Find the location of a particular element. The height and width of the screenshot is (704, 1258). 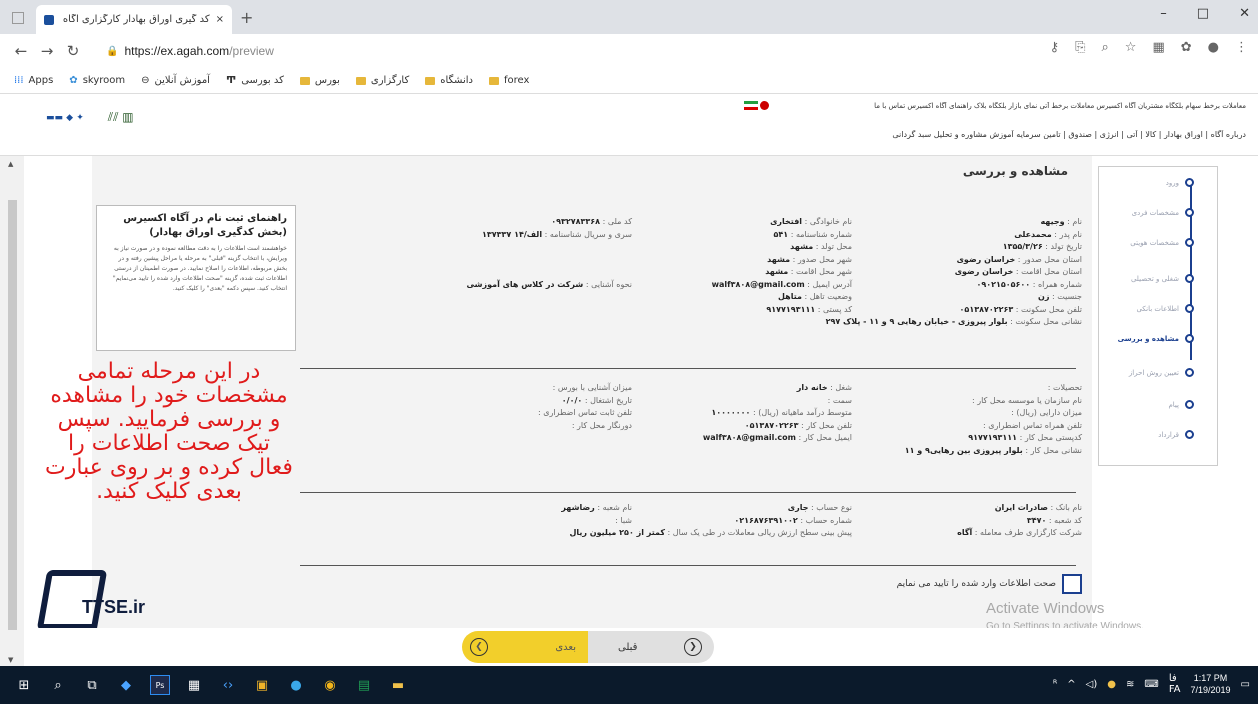

close-window-button: ✕ is located at coordinates (1244, 13).